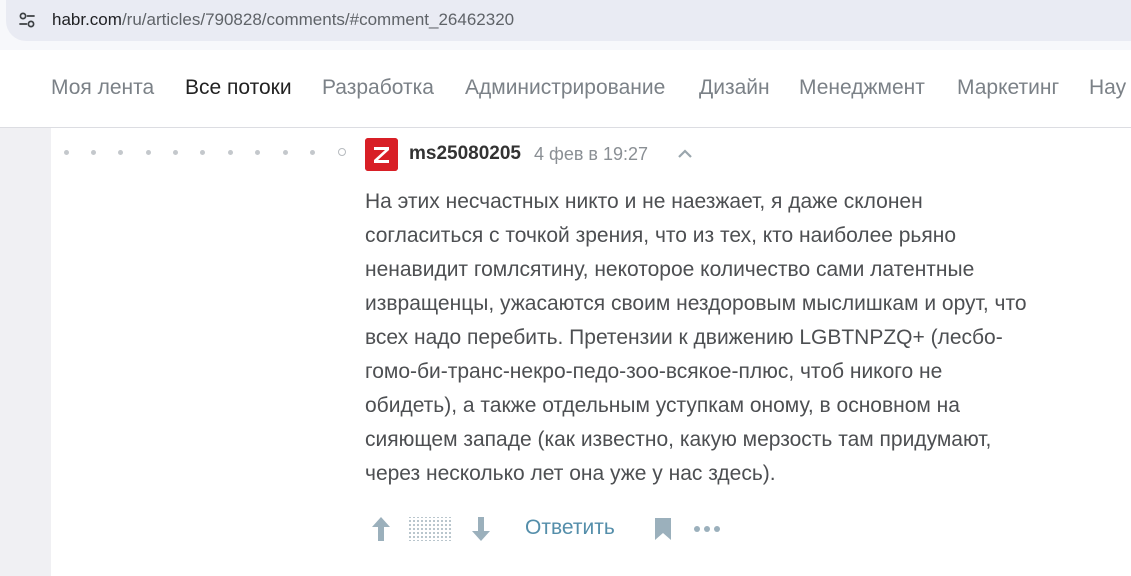  Describe the element at coordinates (381, 154) in the screenshot. I see `user-avatar` at that location.